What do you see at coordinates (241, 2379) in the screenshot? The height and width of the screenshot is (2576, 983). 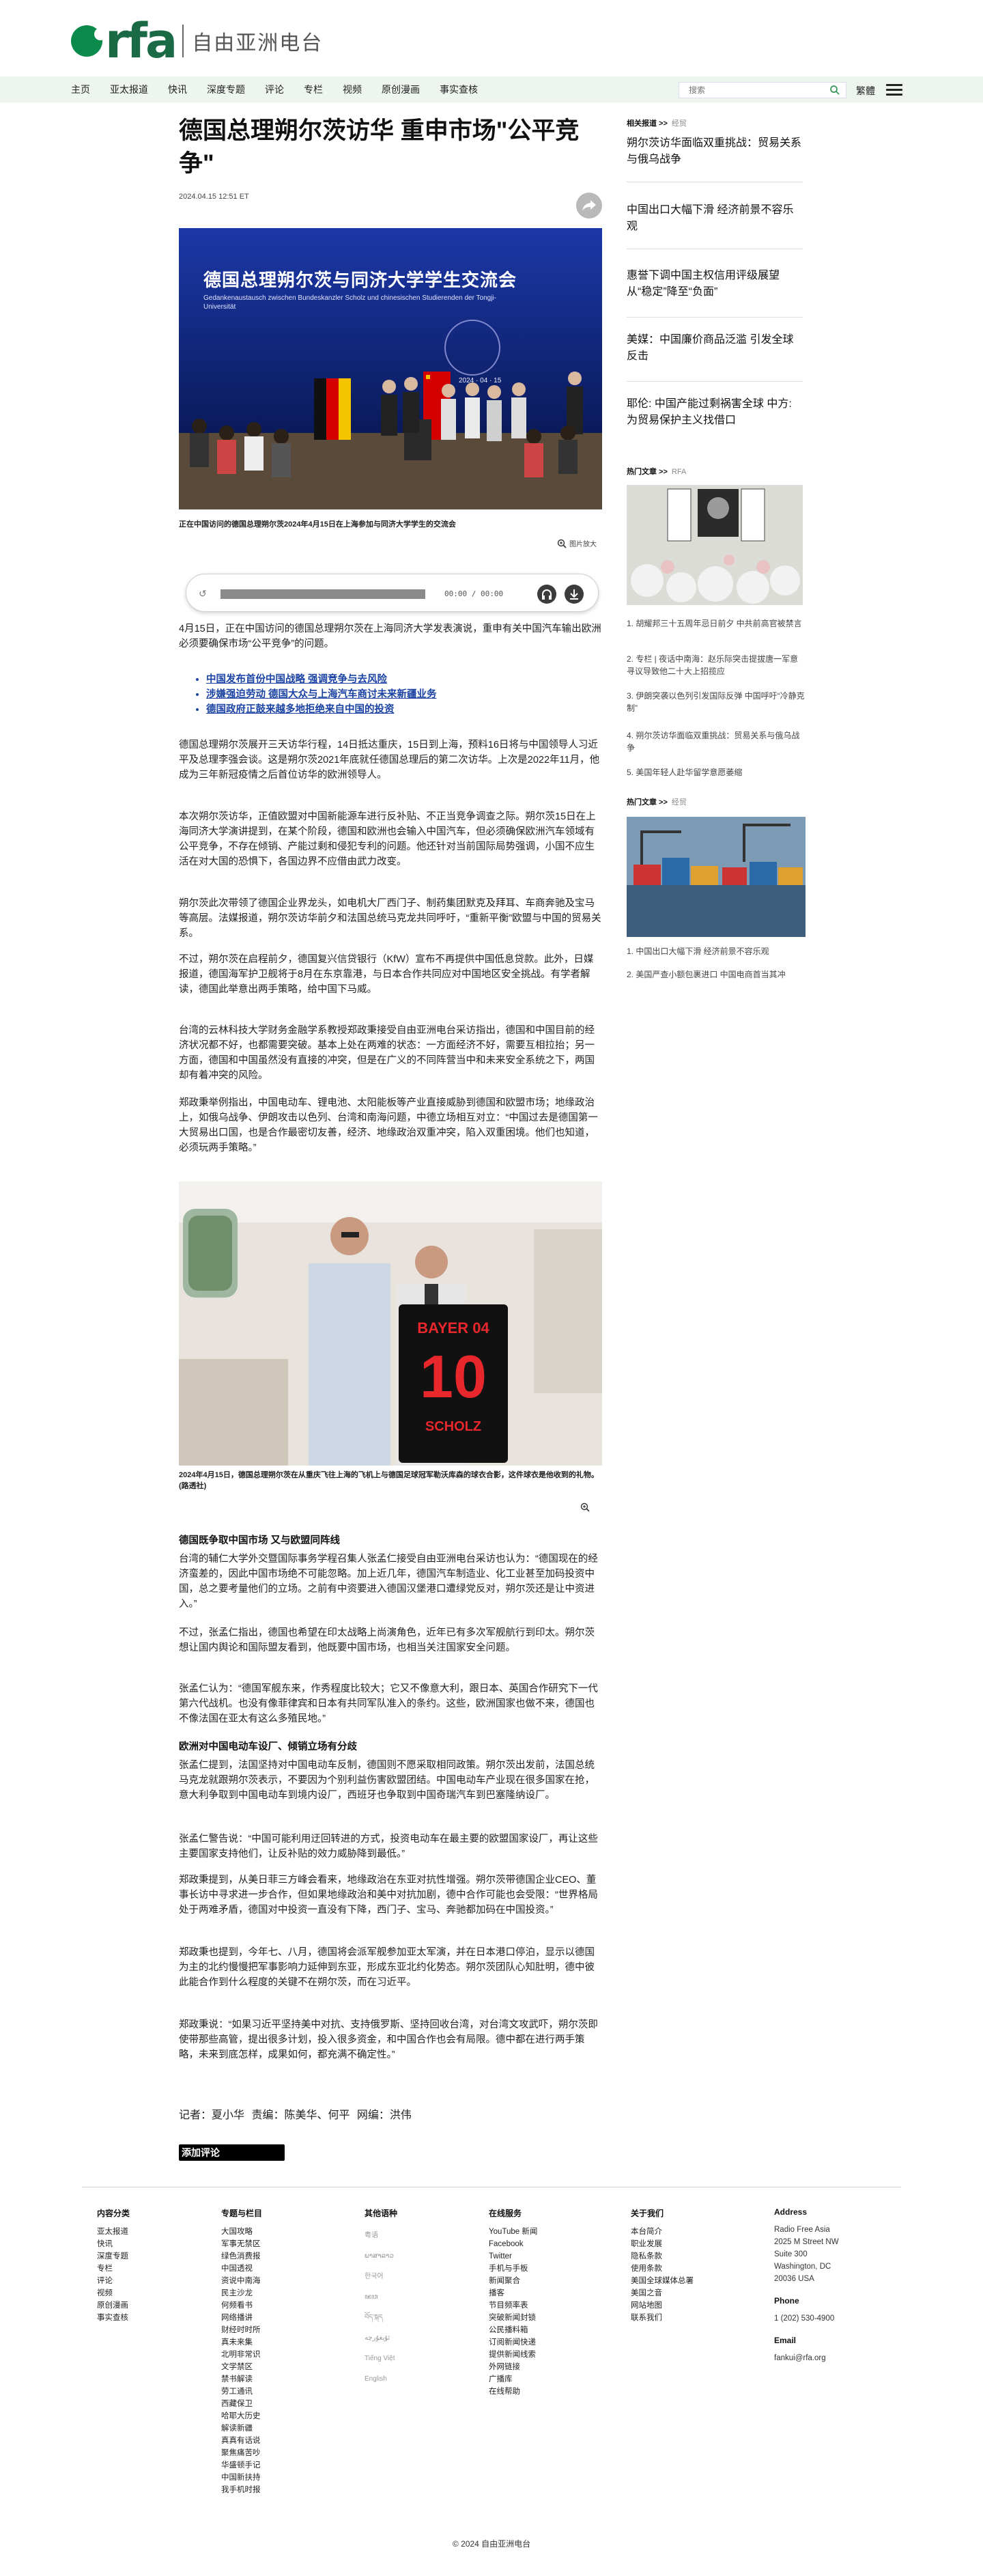 I see `footer-link: 禁书解读` at bounding box center [241, 2379].